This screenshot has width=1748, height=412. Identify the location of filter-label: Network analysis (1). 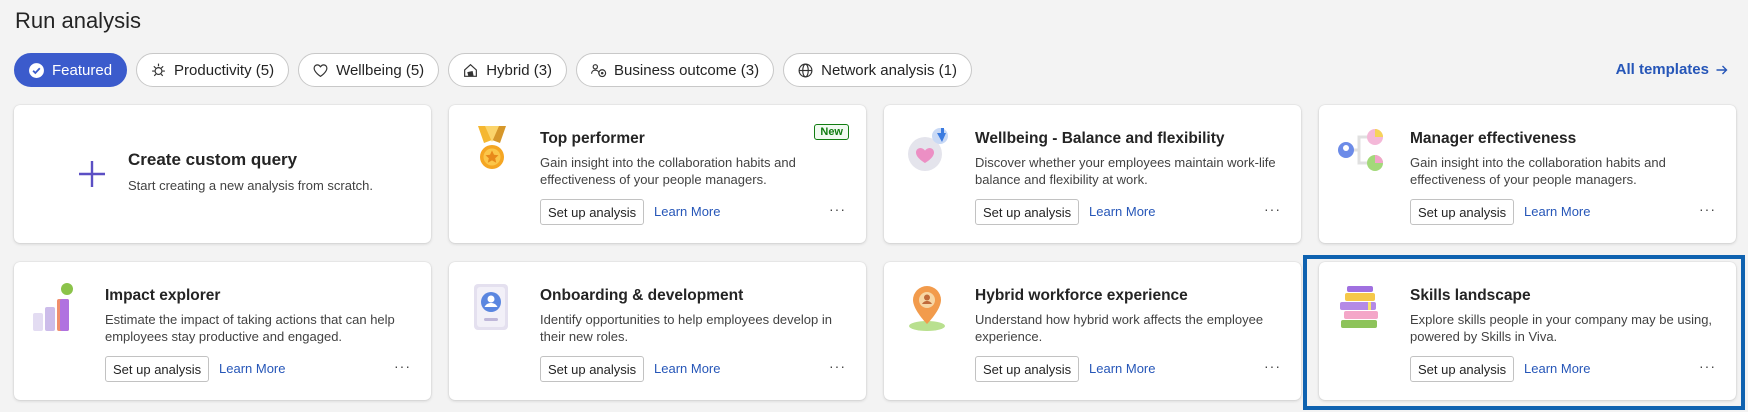
(889, 70).